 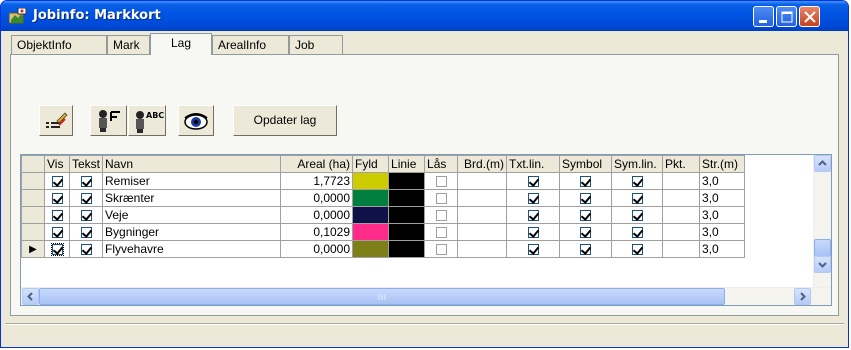 What do you see at coordinates (383, 215) in the screenshot?
I see `table-row: Veje 0,0000 3,0` at bounding box center [383, 215].